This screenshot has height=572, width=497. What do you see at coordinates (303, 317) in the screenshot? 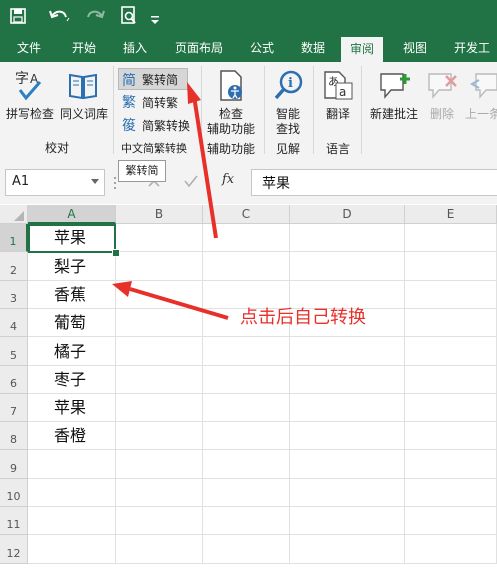
I see `annotation-text: 点击后自己转换` at bounding box center [303, 317].